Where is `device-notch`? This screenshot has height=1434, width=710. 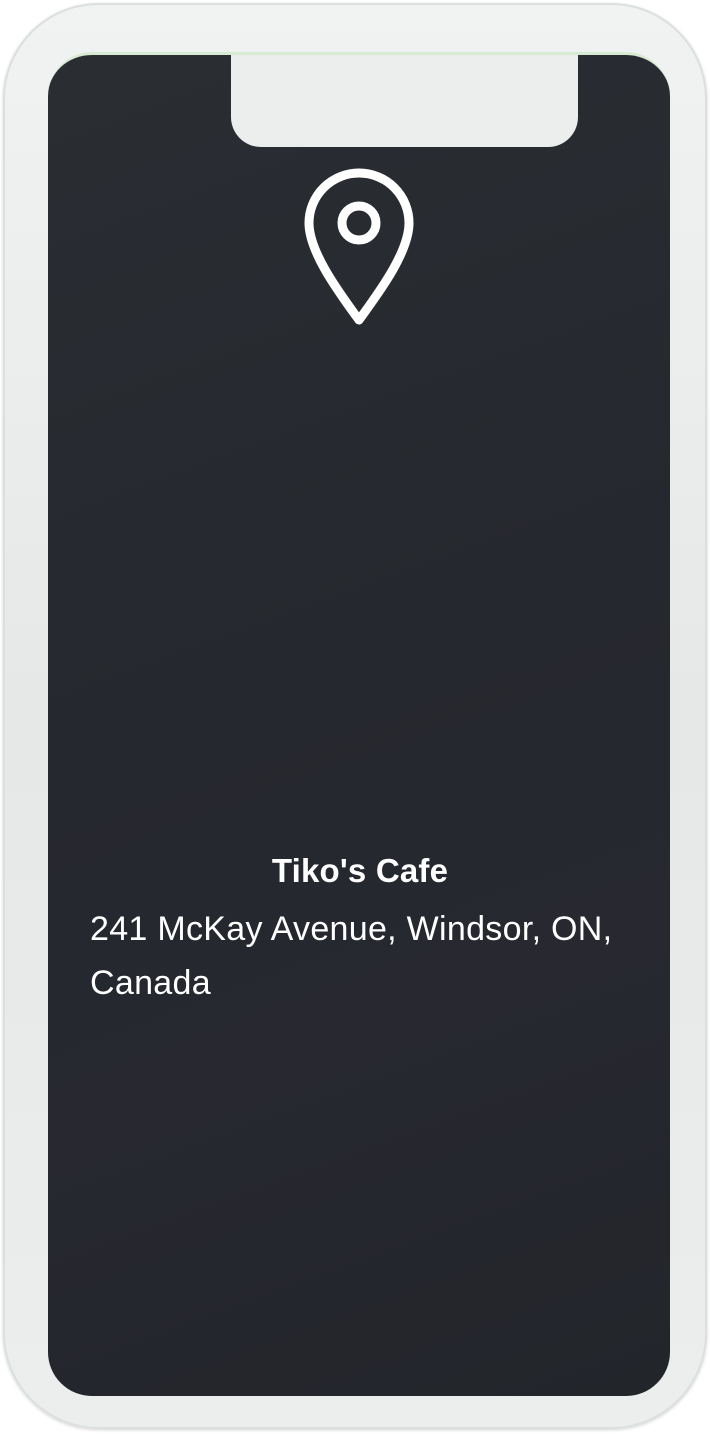 device-notch is located at coordinates (404, 101).